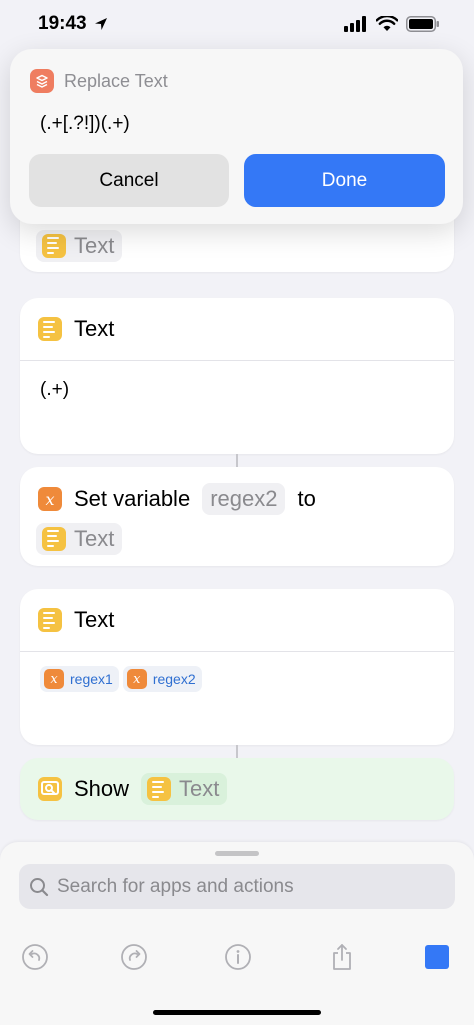  I want to click on text-action-card: Text (.+), so click(237, 376).